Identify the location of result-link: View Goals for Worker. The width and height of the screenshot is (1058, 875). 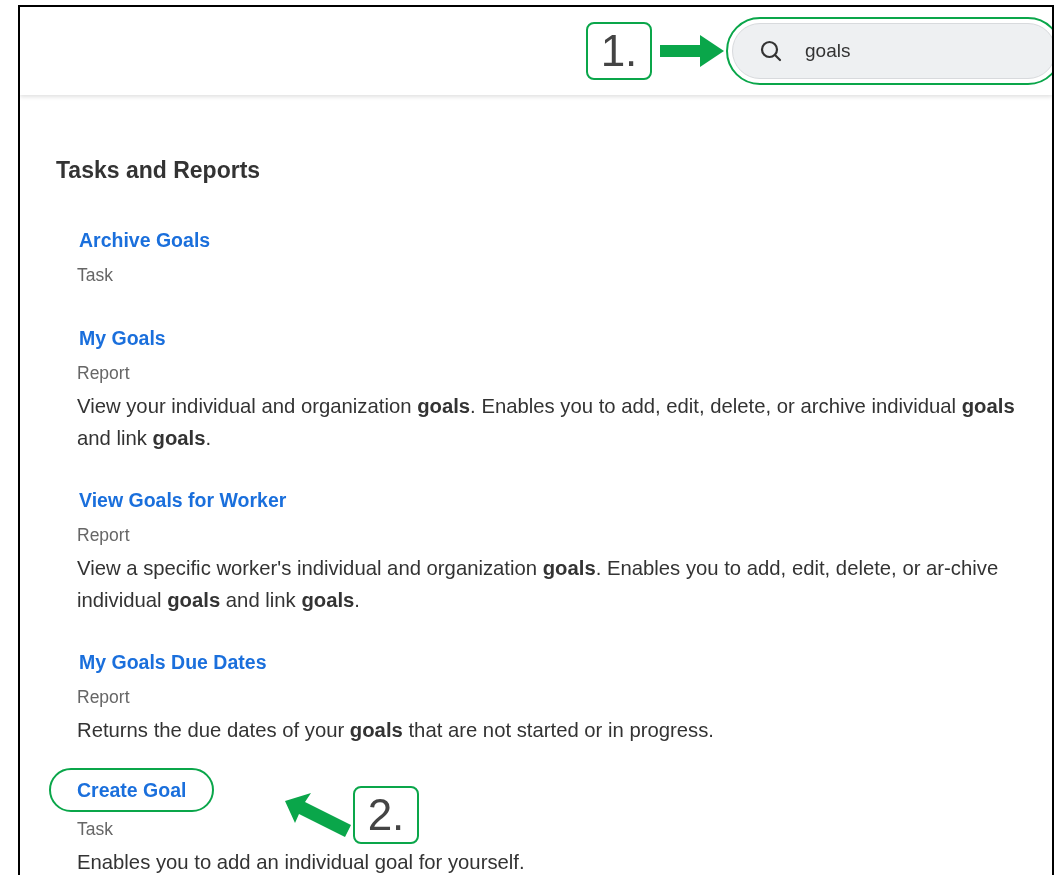
(183, 499).